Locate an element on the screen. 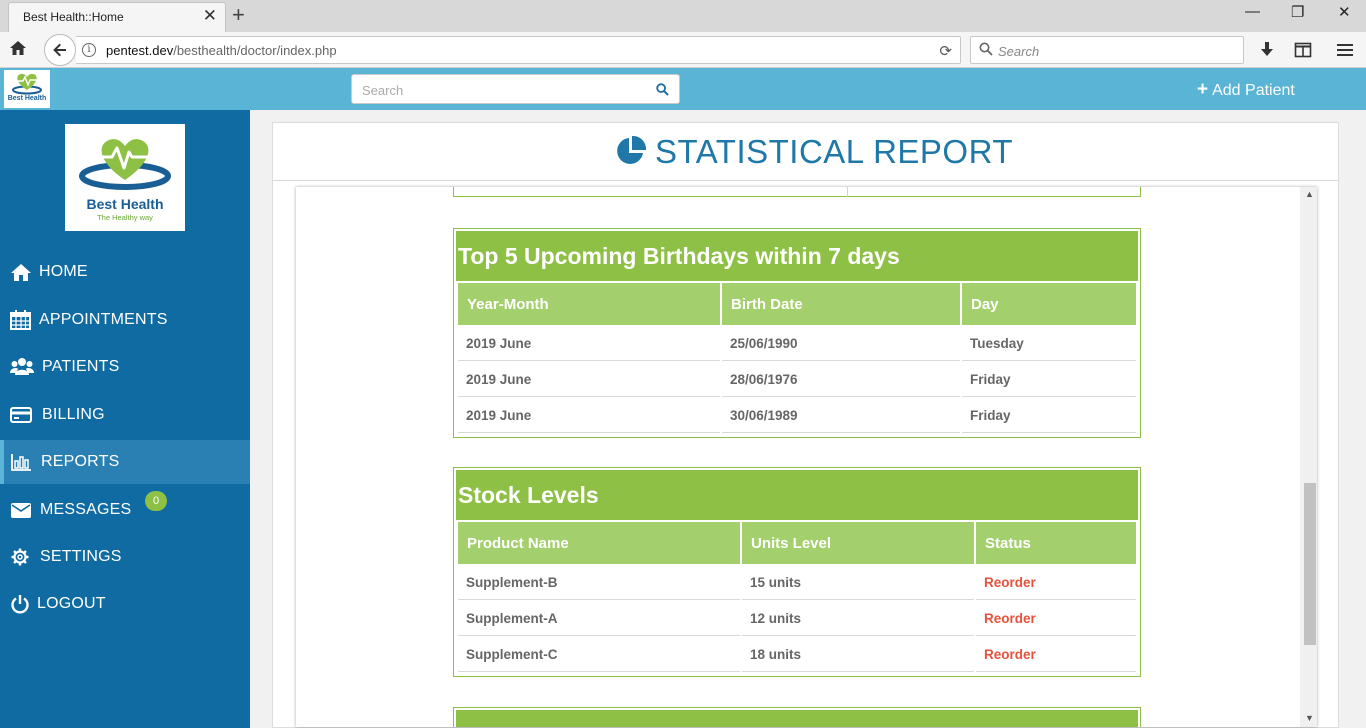 The height and width of the screenshot is (728, 1366). table-row: Supplement-C 18 units Reorder is located at coordinates (797, 655).